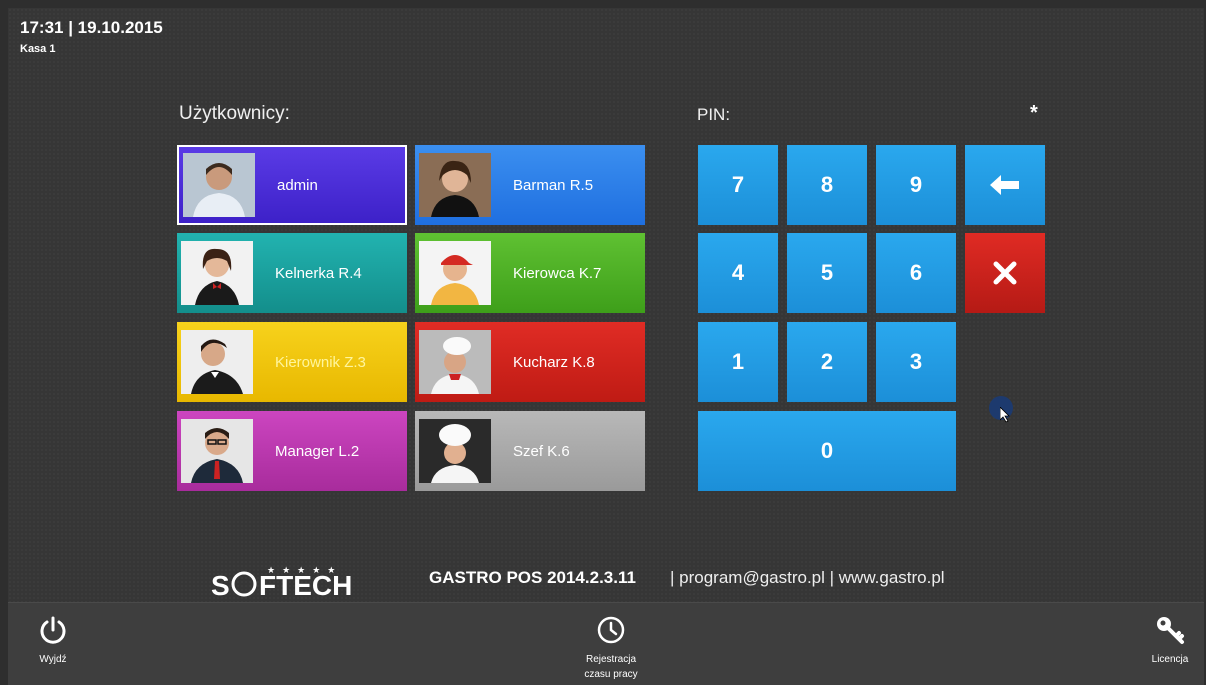 Image resolution: width=1206 pixels, height=685 pixels. I want to click on license-button: Licencja, so click(1170, 641).